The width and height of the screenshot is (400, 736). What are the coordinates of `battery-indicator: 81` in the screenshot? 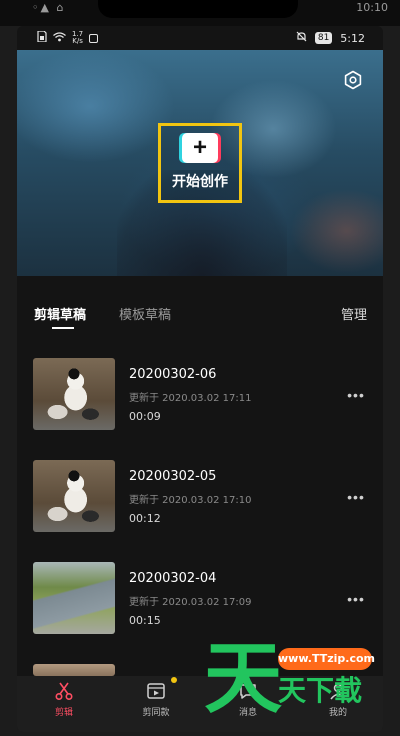 It's located at (323, 38).